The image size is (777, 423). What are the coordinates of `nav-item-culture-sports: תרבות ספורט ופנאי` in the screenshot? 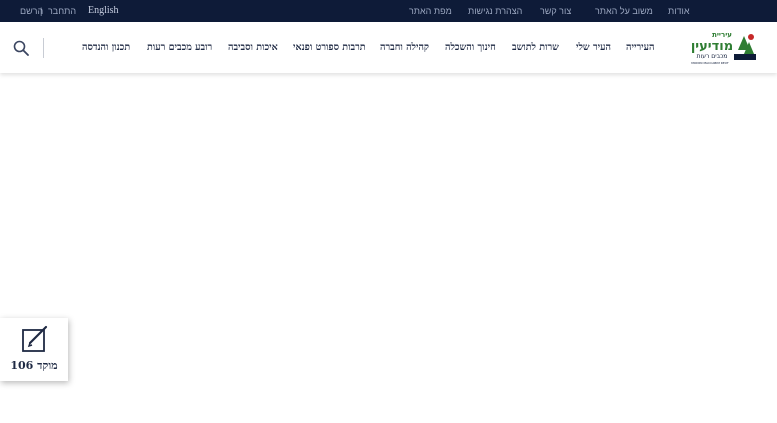 It's located at (329, 47).